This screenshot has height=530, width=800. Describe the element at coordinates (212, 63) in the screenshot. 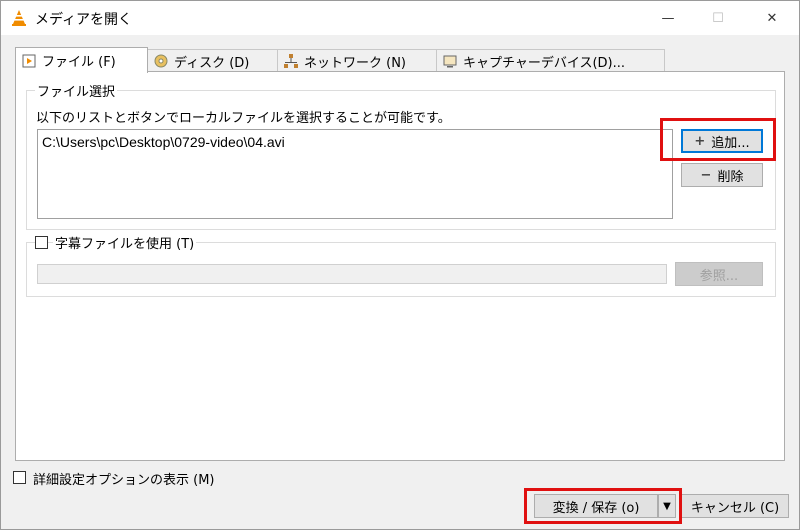

I see `tab-disc-label: ディスク (D)` at that location.